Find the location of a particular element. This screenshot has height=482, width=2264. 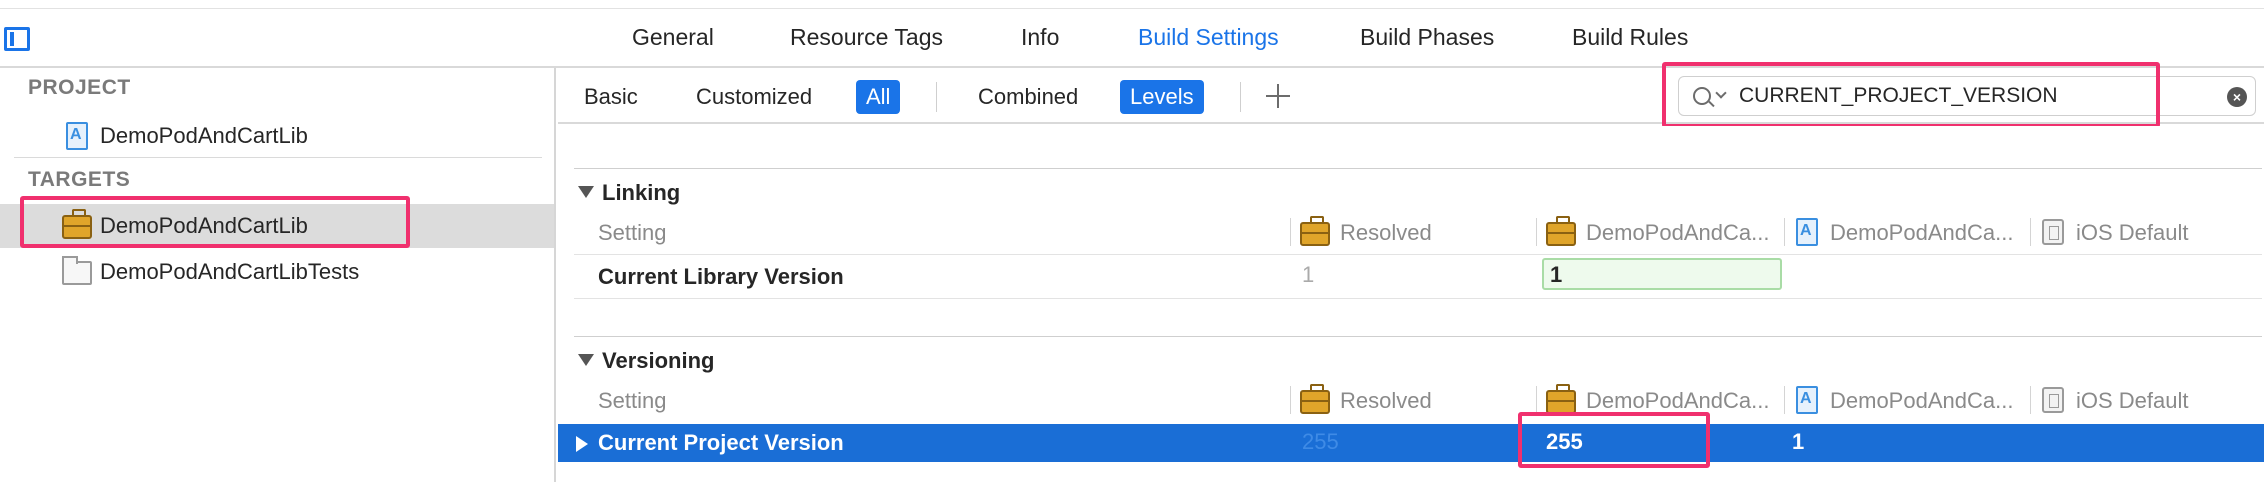

filter-all-button: All is located at coordinates (878, 97).